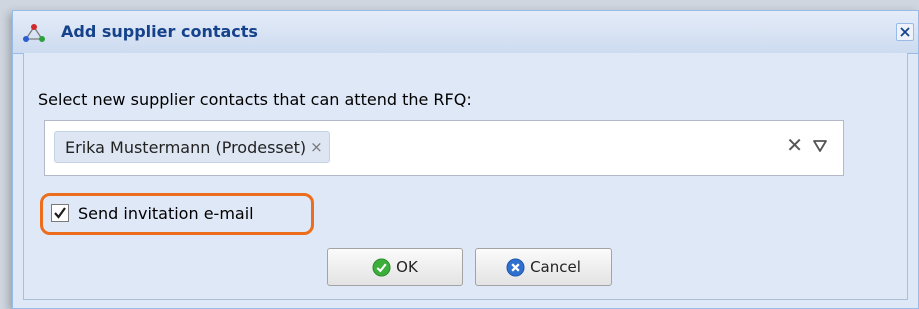 The height and width of the screenshot is (309, 919). Describe the element at coordinates (820, 146) in the screenshot. I see `dropdown-triangle-icon` at that location.